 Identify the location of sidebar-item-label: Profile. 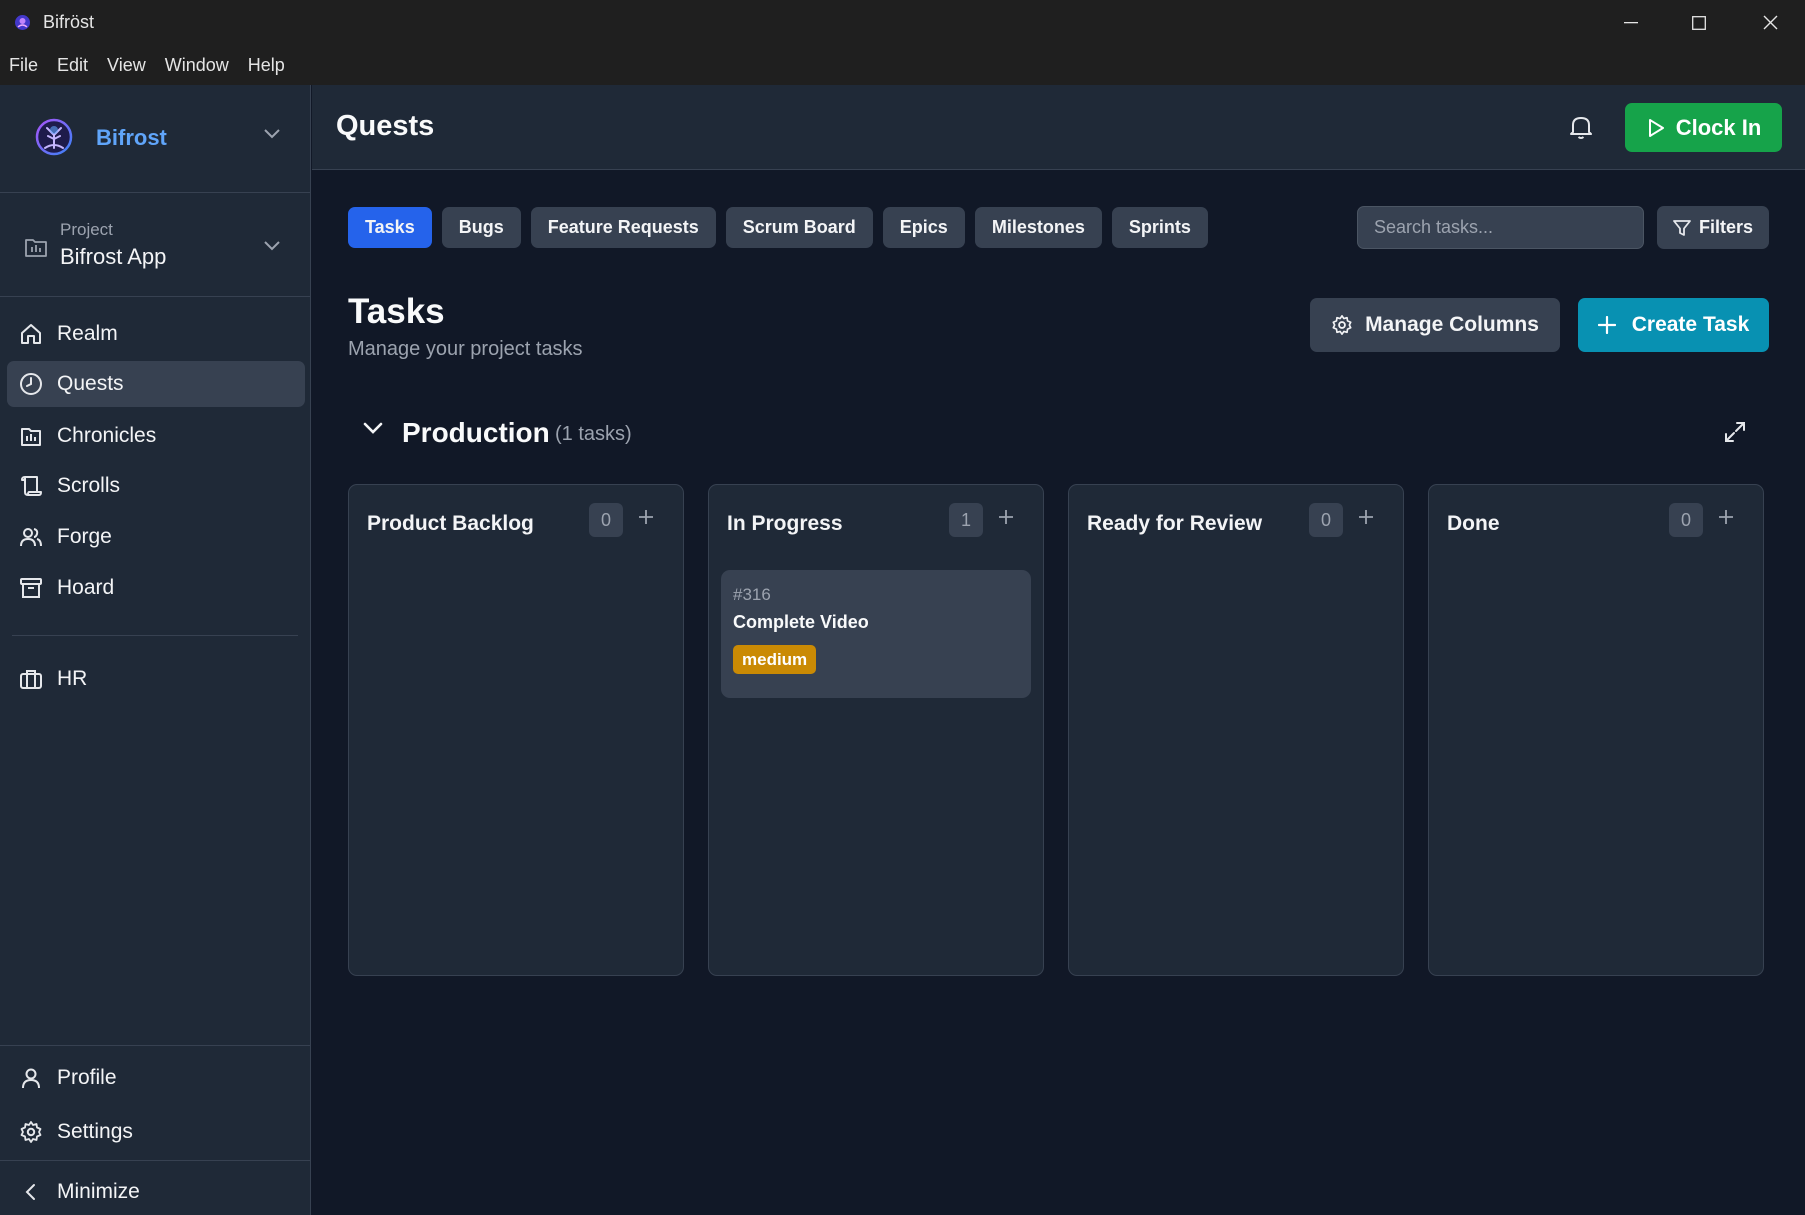
(87, 1077).